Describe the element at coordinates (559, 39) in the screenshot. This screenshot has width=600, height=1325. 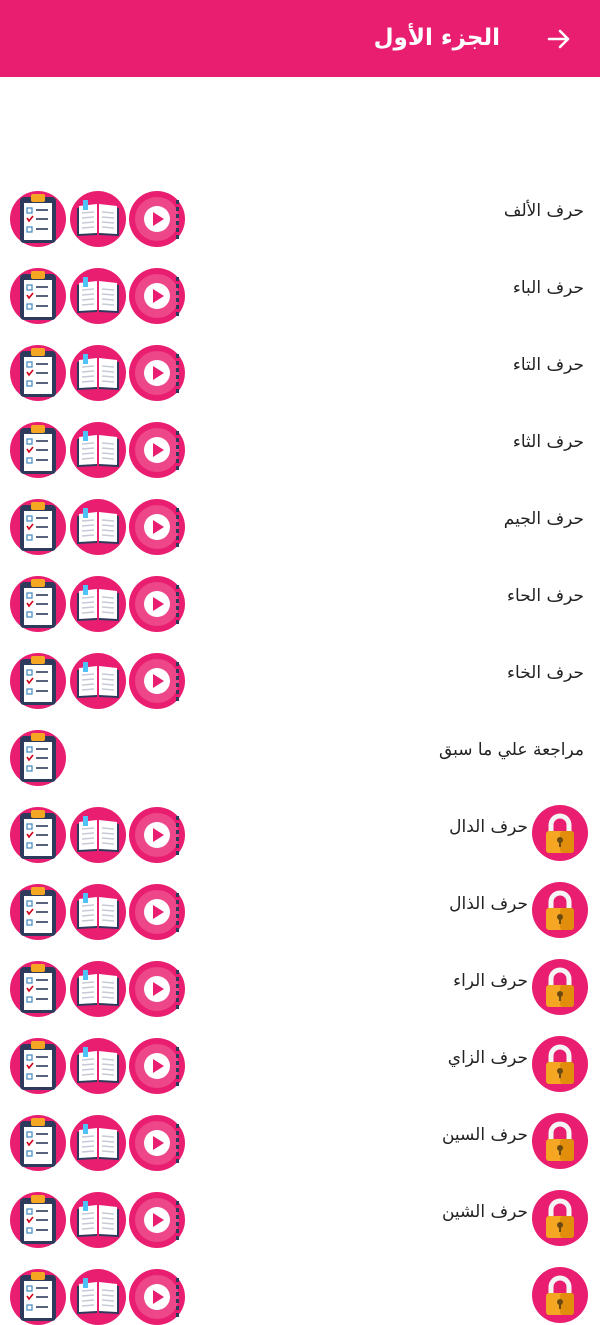
I see `back-button` at that location.